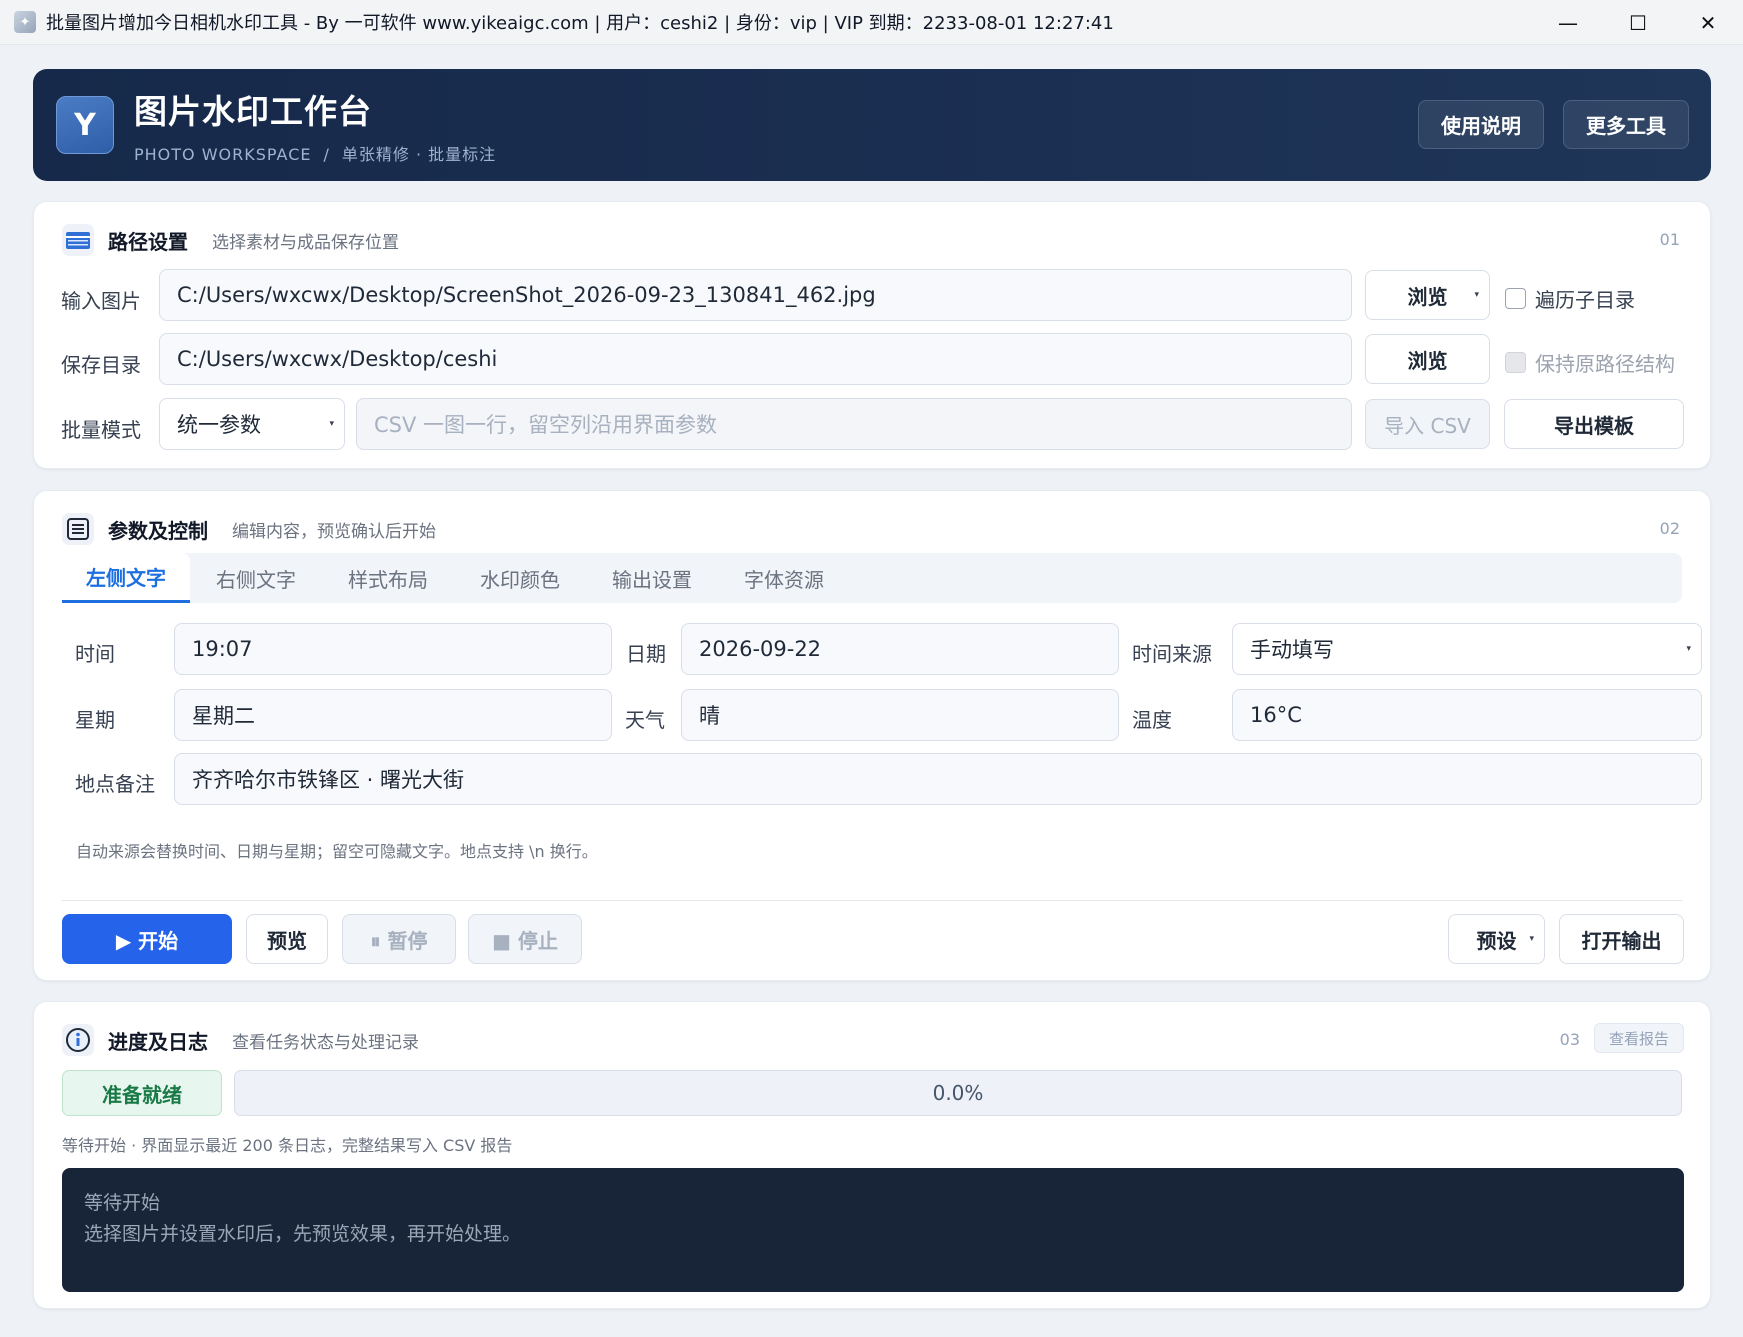 This screenshot has width=1743, height=1337. Describe the element at coordinates (646, 654) in the screenshot. I see `date-label: 日期` at that location.